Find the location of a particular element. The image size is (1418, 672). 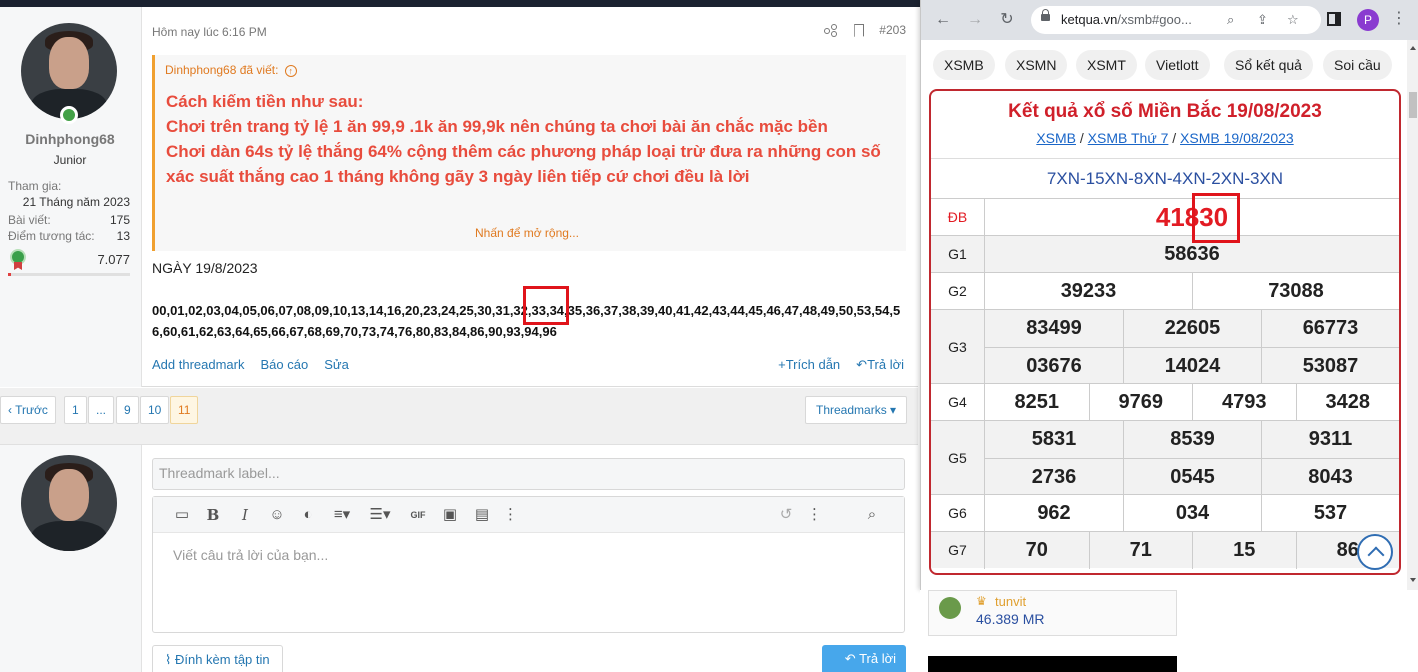

stat-label-joined: Tham gia: is located at coordinates (35, 186).